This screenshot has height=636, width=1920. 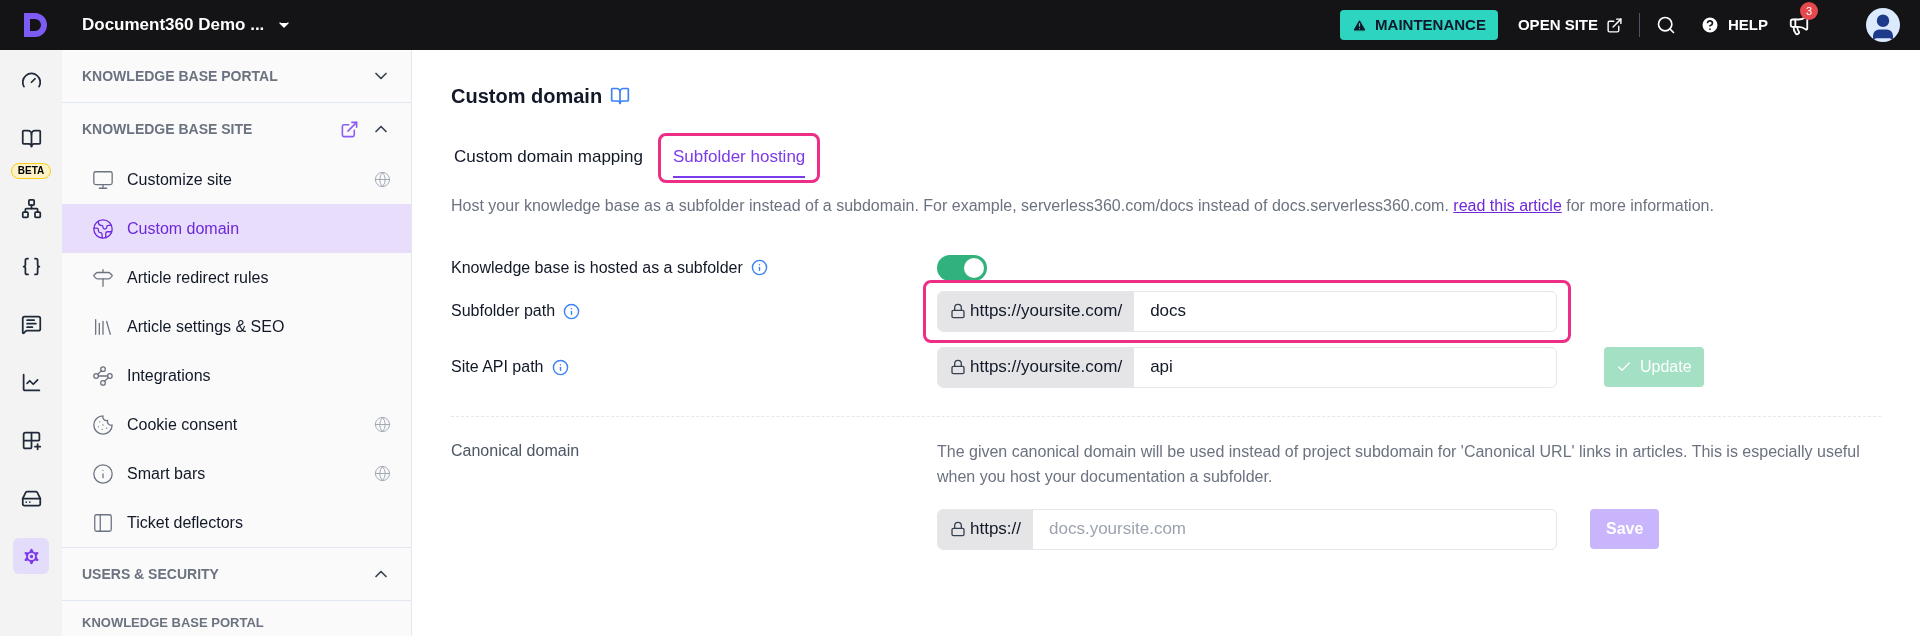 I want to click on tab: Subfolder hosting, so click(x=739, y=161).